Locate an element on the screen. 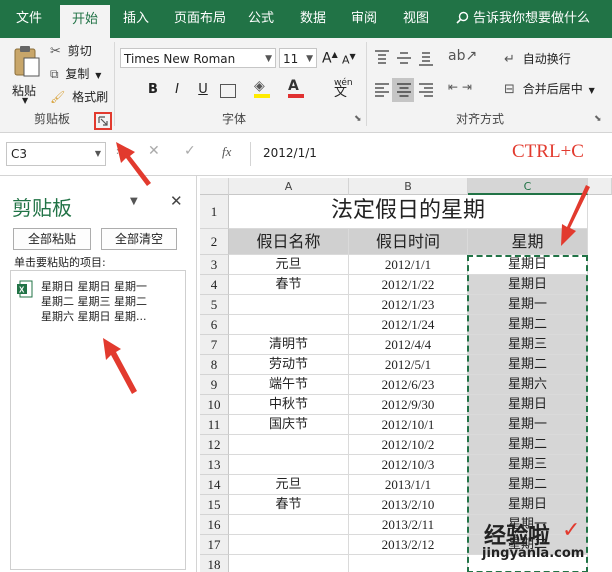 This screenshot has width=612, height=572. table-cell-date: 2012/10/3 is located at coordinates (408, 465).